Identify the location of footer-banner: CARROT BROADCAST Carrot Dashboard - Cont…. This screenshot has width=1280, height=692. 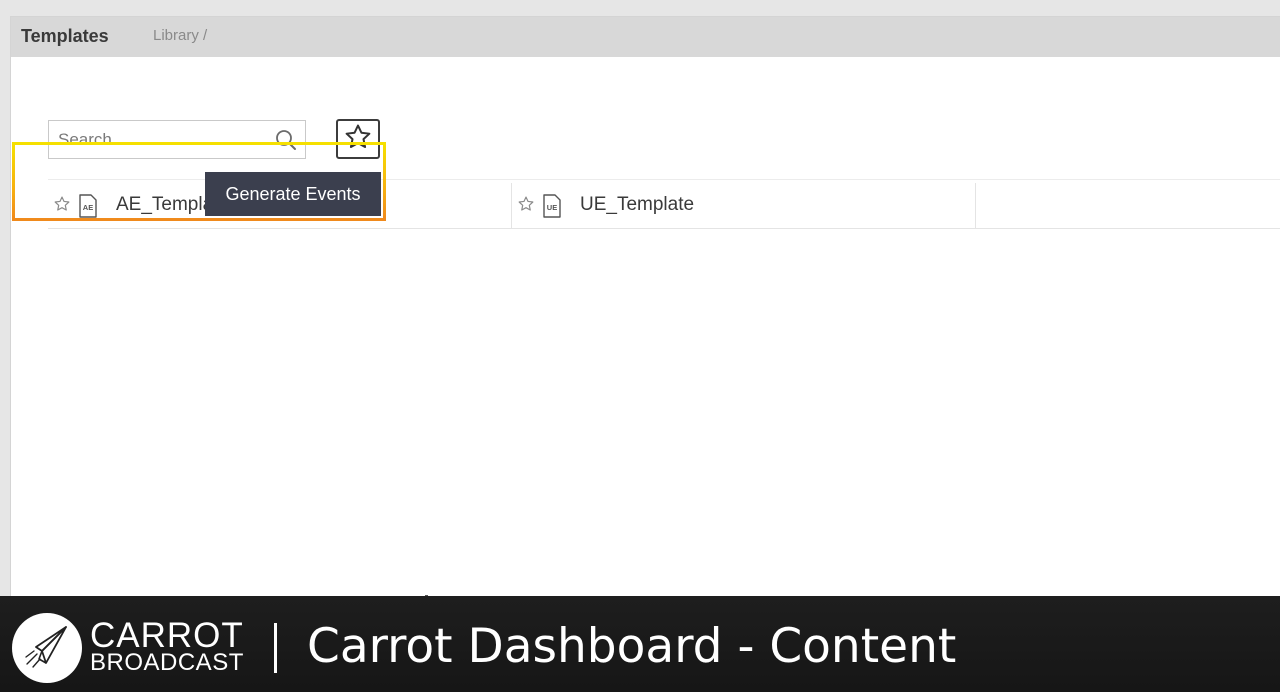
(640, 644).